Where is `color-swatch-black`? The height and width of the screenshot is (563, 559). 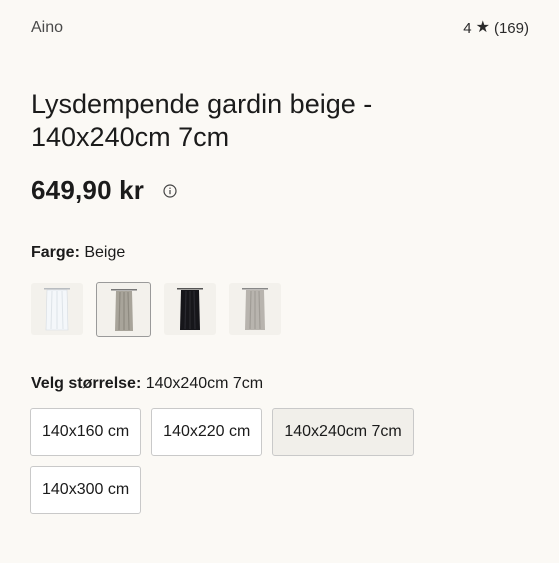
color-swatch-black is located at coordinates (190, 309).